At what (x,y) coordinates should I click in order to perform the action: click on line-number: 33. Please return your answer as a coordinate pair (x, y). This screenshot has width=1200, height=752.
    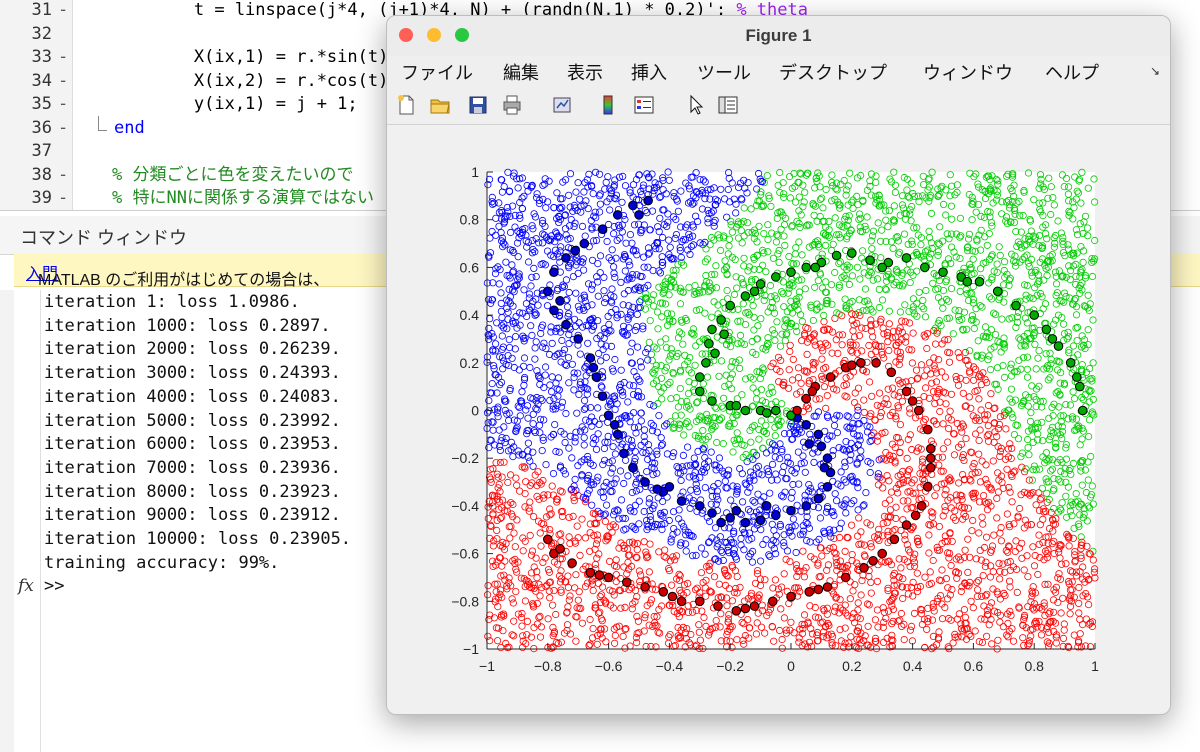
    Looking at the image, I should click on (41, 57).